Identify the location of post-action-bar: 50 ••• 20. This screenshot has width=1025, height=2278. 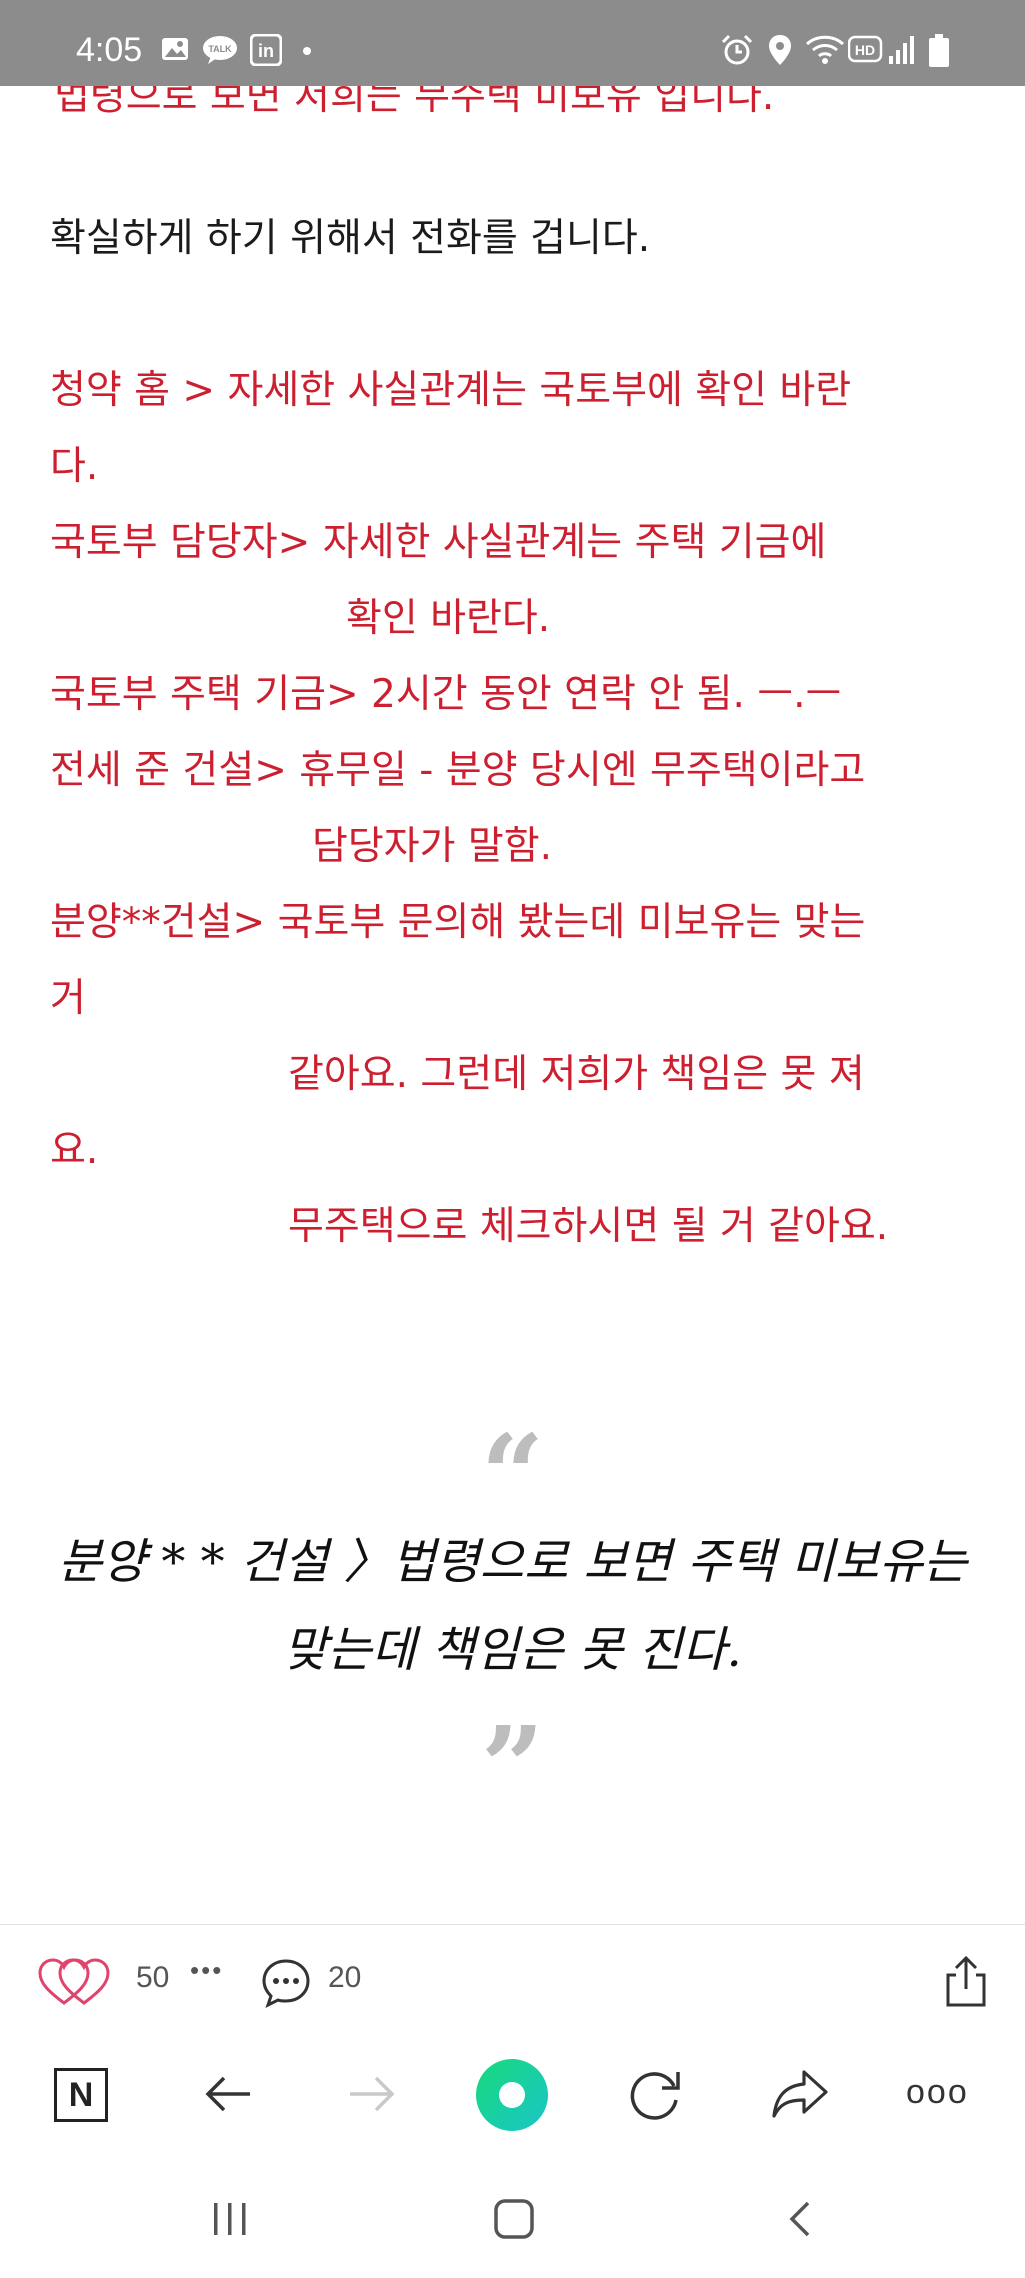
(512, 1978).